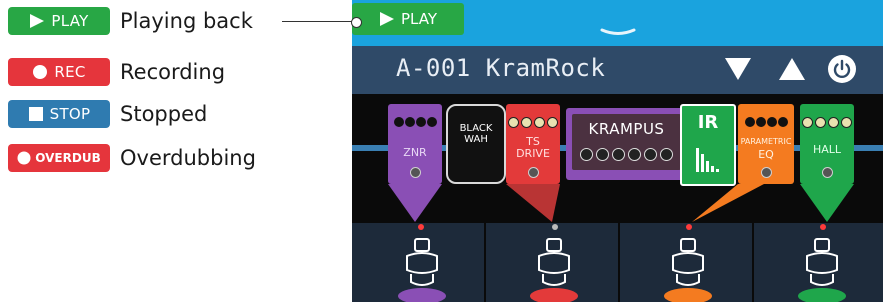 This screenshot has width=883, height=302. I want to click on legend-stop: STOP Stopped, so click(107, 114).